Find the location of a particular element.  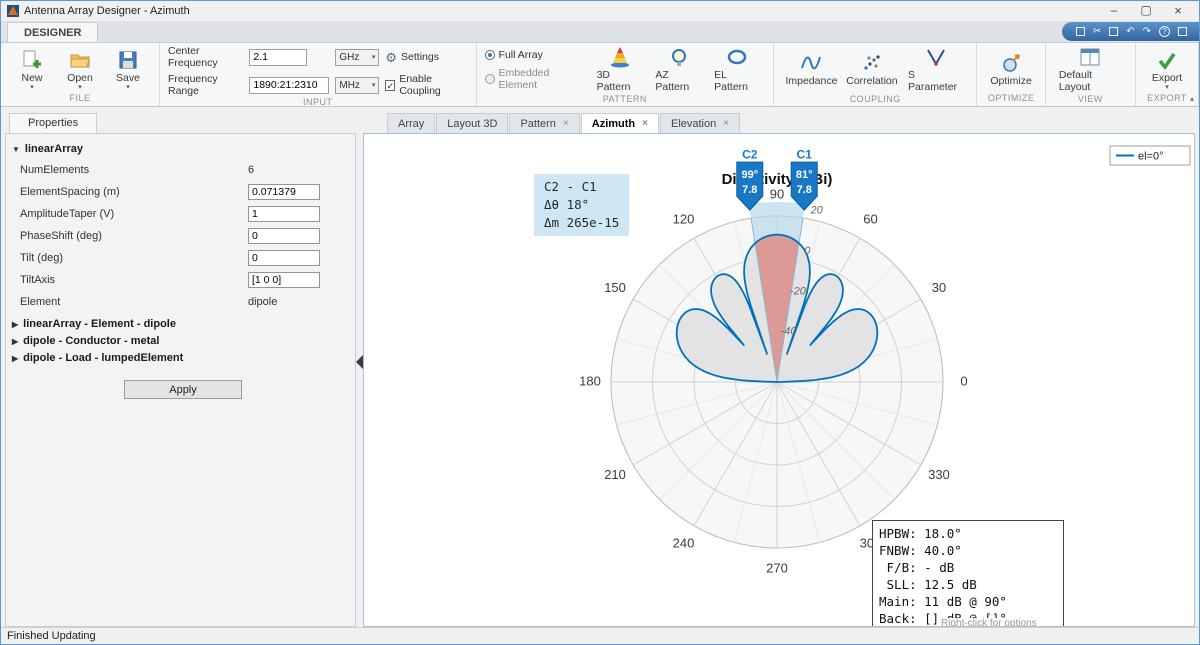

embedded-element-radio: Embedded Element is located at coordinates (534, 79).